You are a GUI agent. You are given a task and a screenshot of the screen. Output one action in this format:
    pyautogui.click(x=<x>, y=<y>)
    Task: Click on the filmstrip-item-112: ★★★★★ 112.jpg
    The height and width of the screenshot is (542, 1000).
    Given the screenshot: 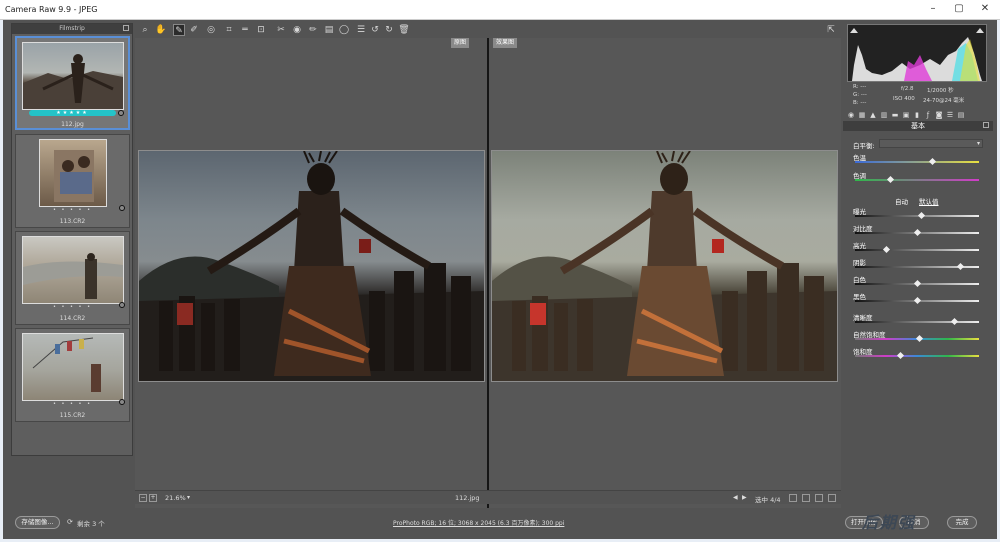 What is the action you would take?
    pyautogui.click(x=72, y=83)
    